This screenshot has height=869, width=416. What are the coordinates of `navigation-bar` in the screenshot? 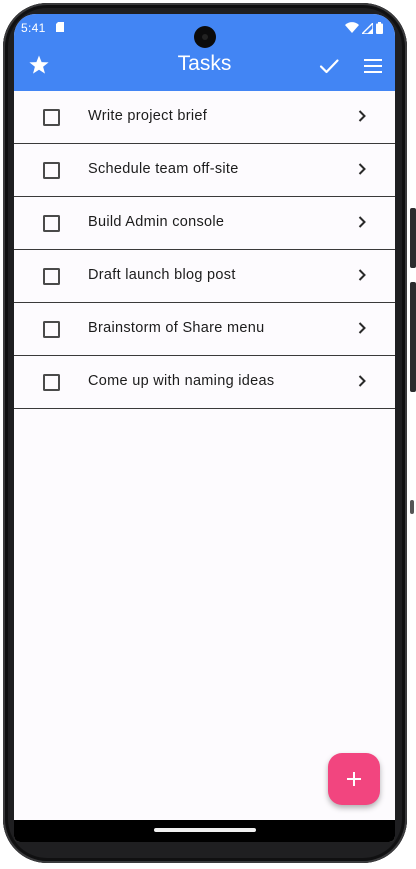 It's located at (204, 831).